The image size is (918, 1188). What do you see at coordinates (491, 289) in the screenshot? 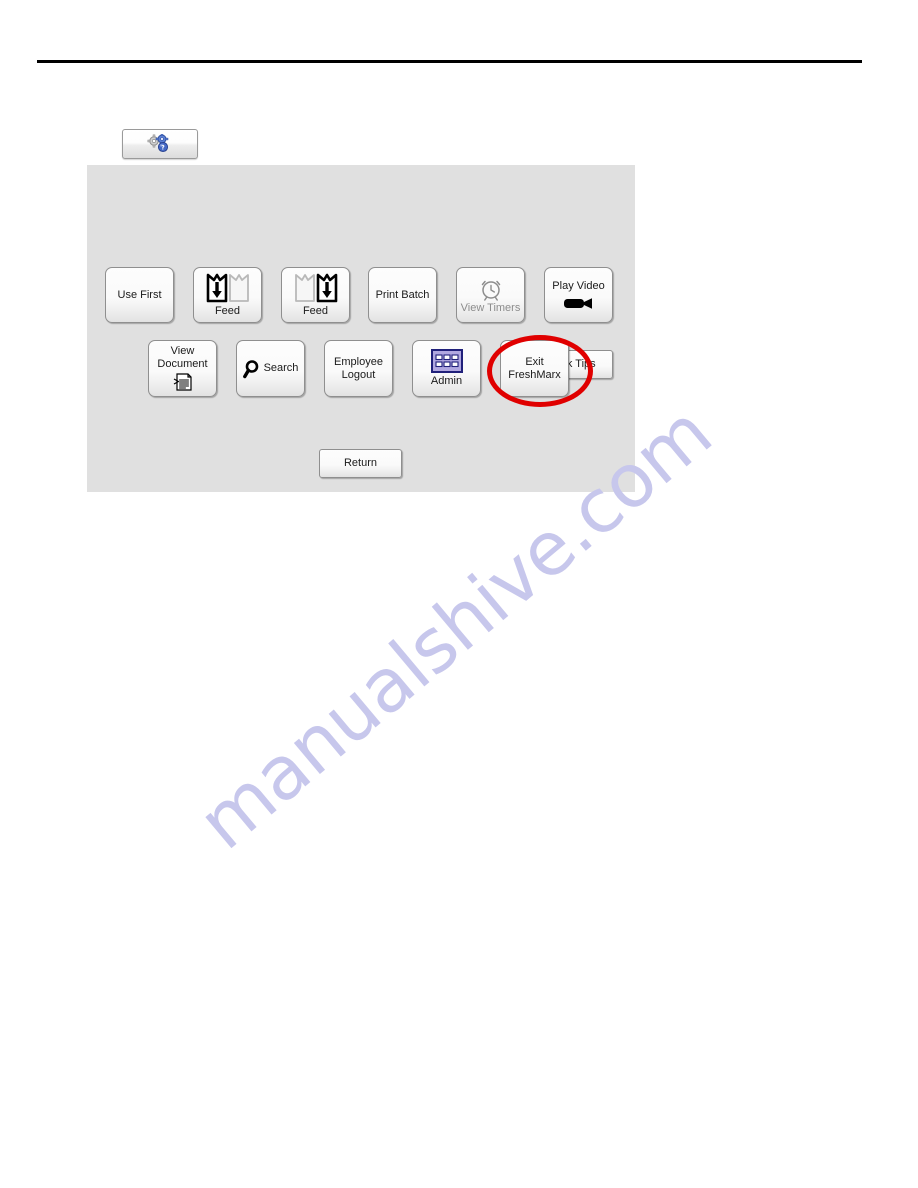
I see `alarm-clock-icon` at bounding box center [491, 289].